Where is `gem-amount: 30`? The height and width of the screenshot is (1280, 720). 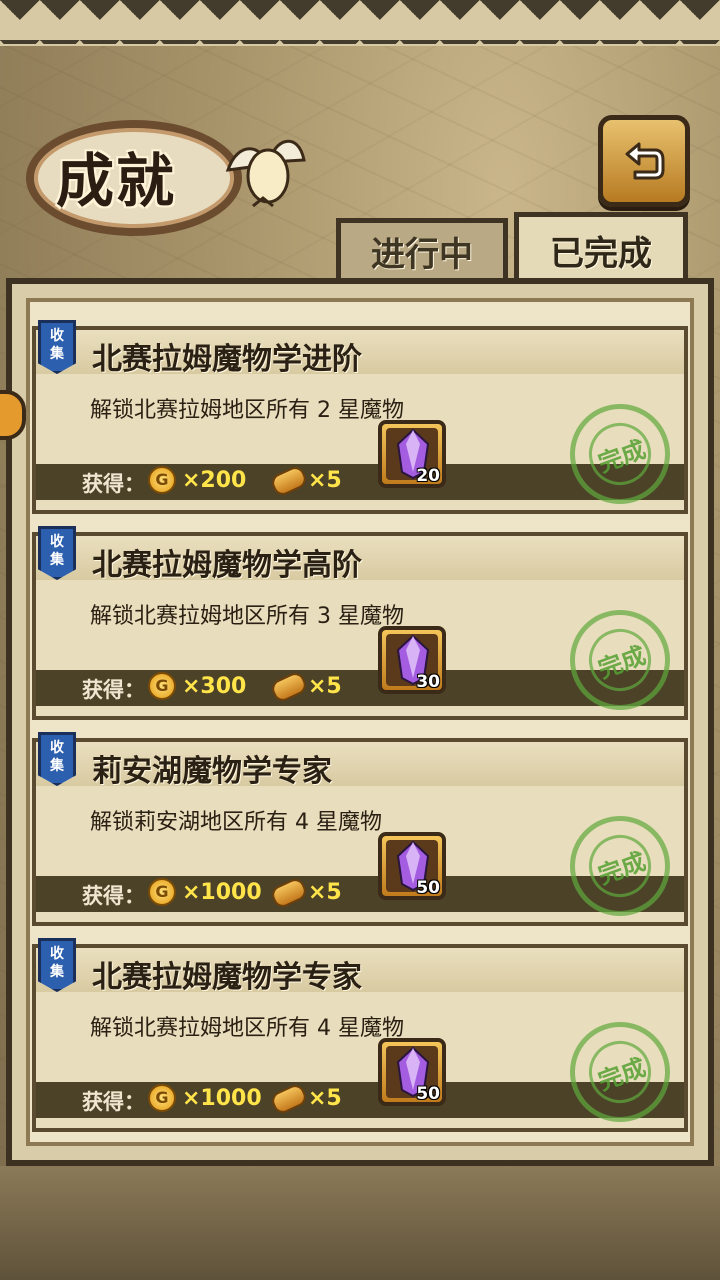 gem-amount: 30 is located at coordinates (428, 682).